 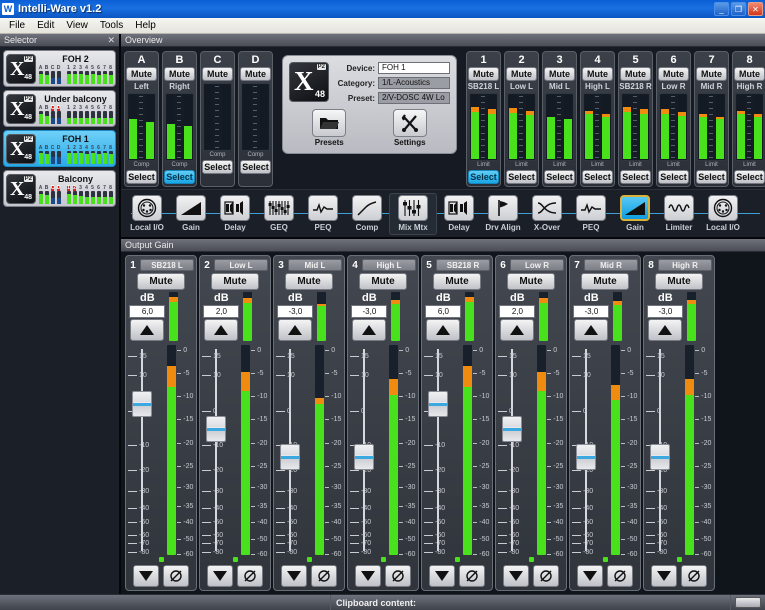 What do you see at coordinates (413, 214) in the screenshot?
I see `chain-item-mix-mtx: Mix Mtx` at bounding box center [413, 214].